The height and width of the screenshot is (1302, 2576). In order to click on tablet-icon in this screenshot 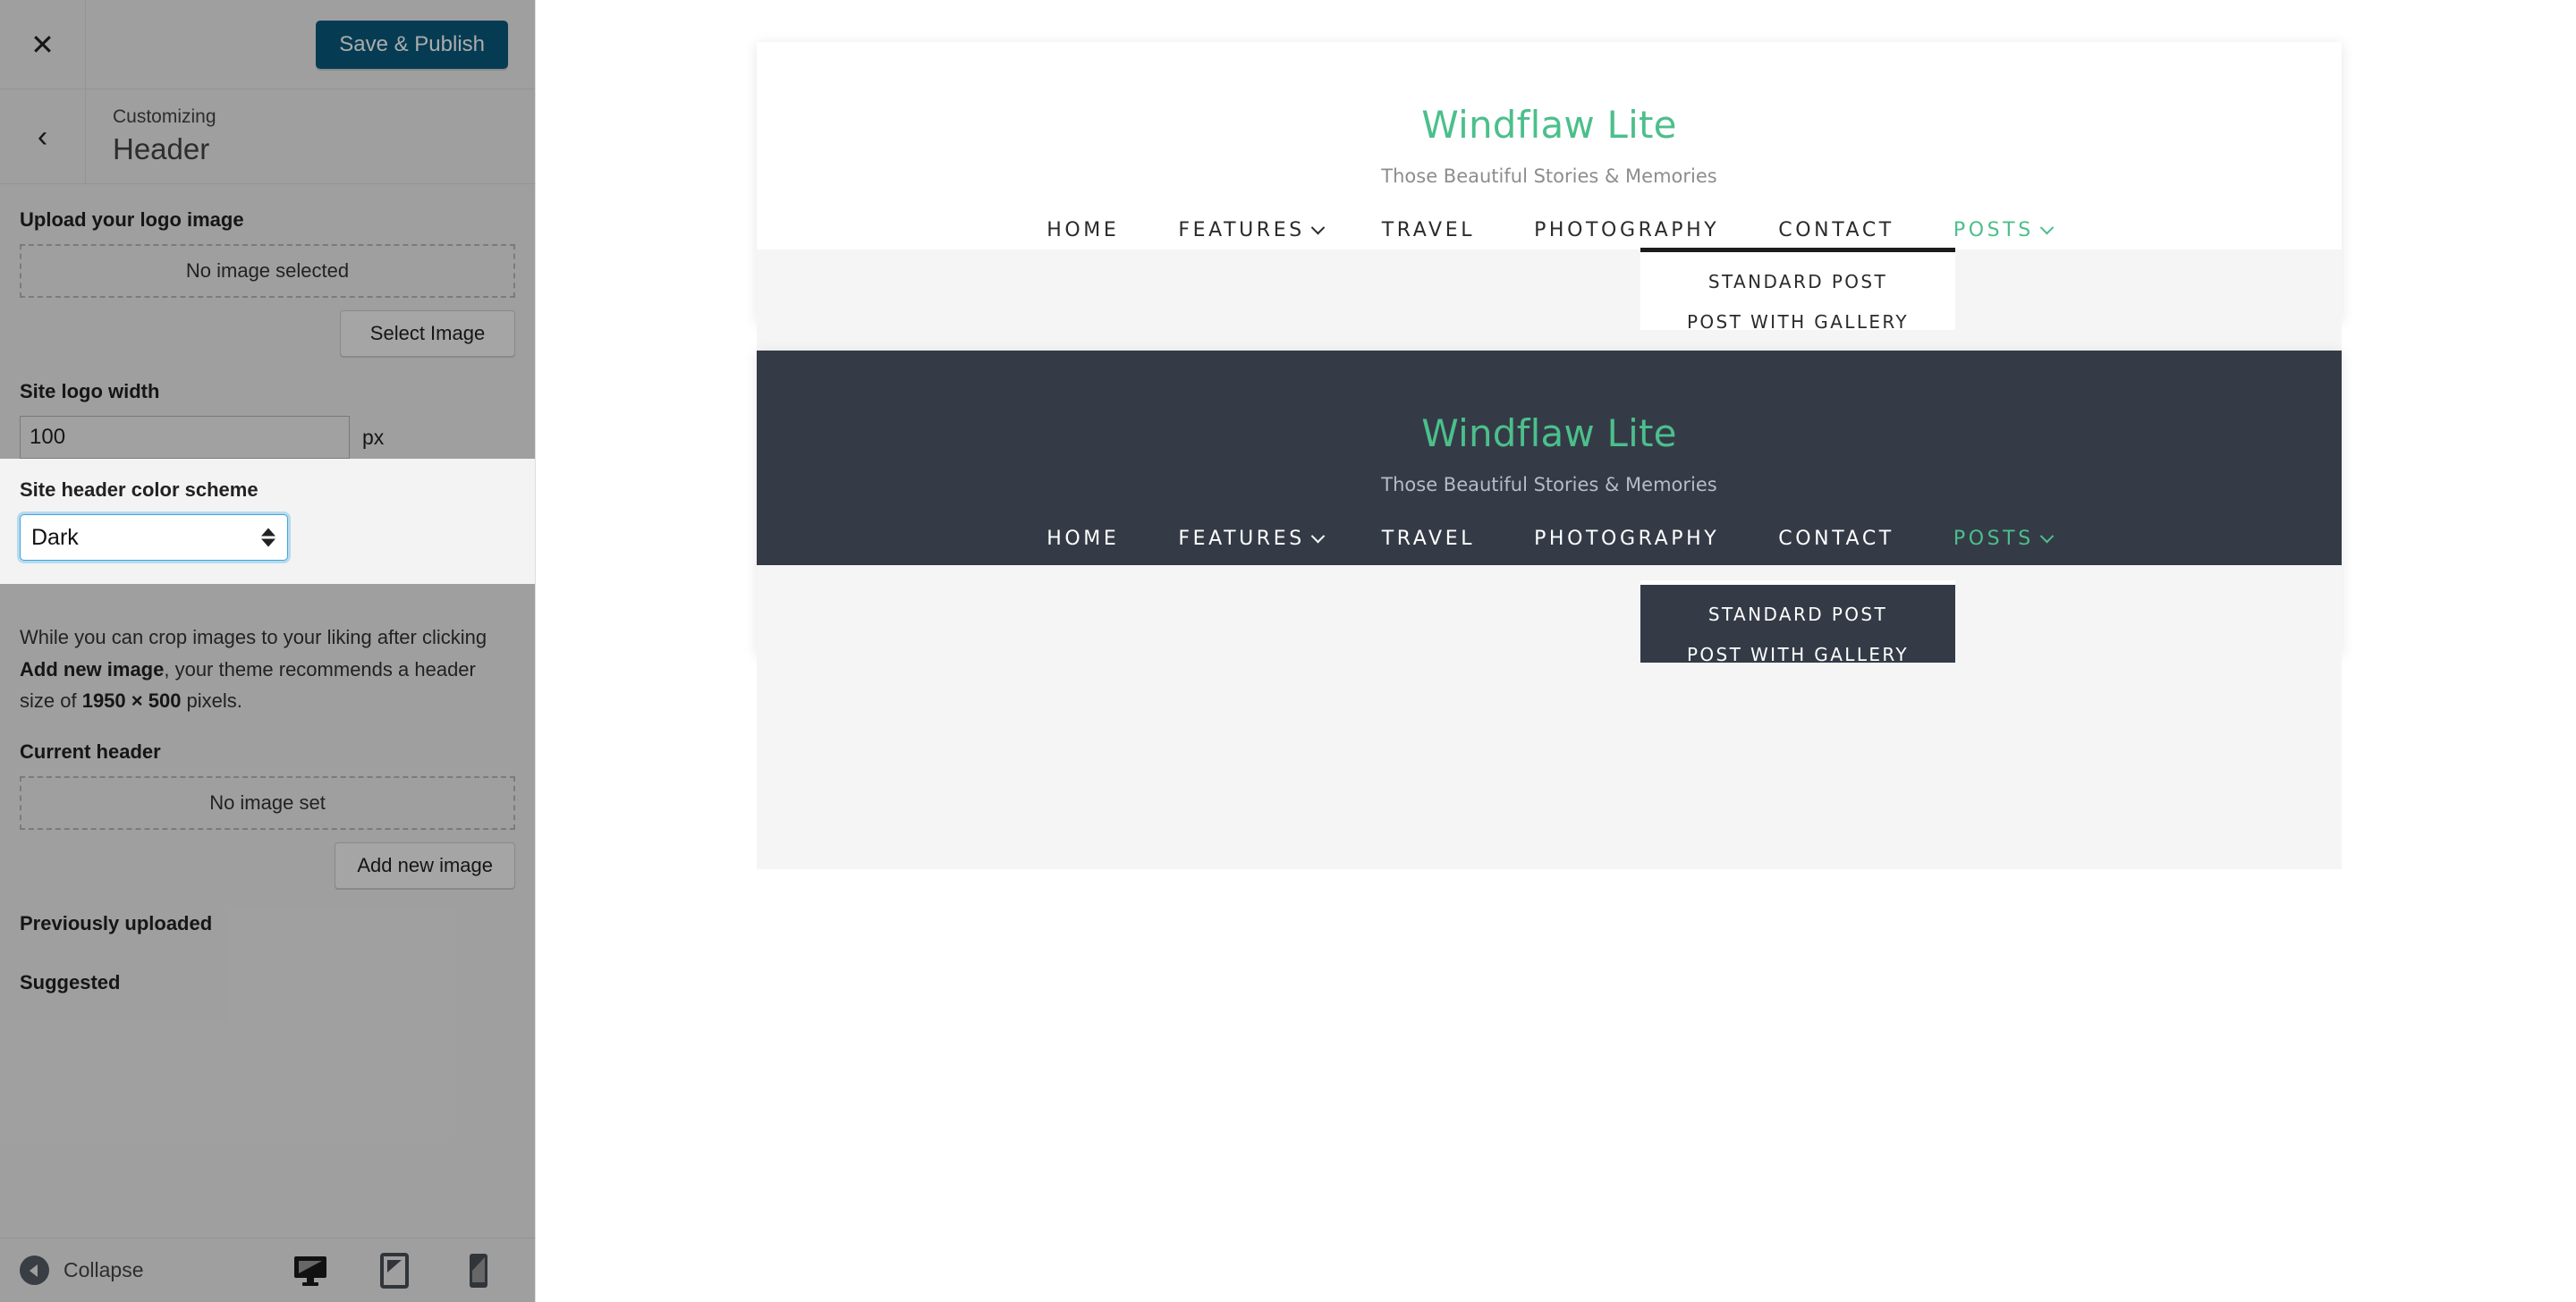, I will do `click(394, 1270)`.